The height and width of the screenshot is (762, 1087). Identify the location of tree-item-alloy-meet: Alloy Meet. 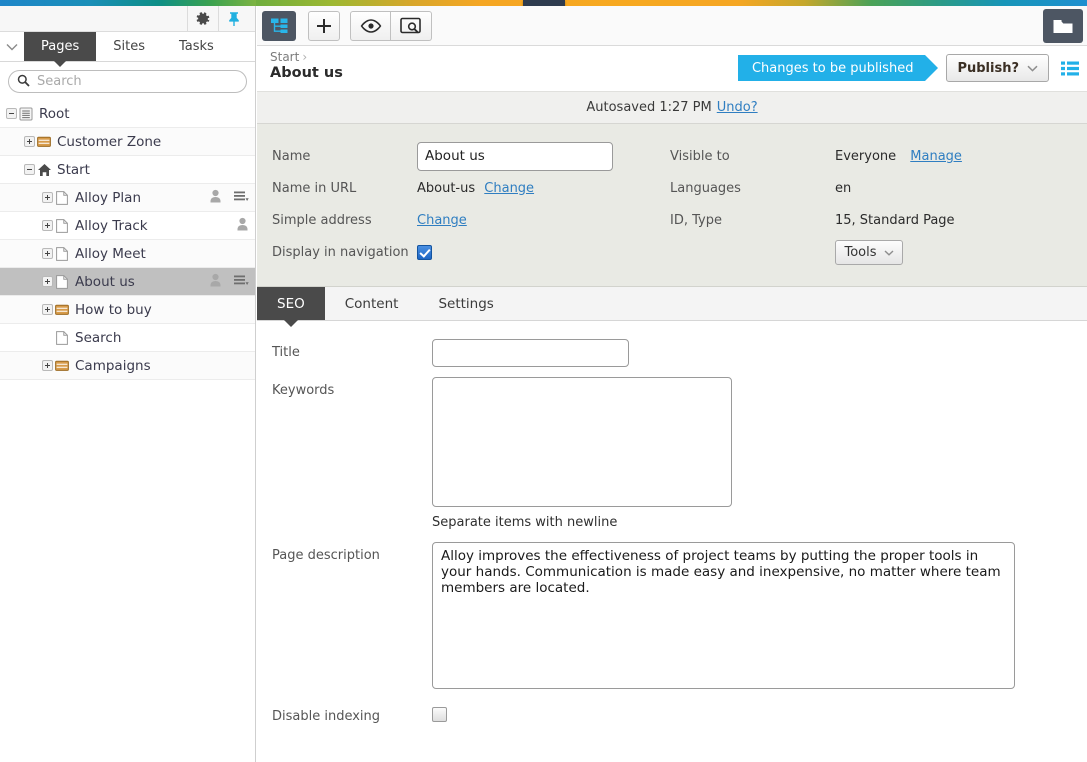
(127, 254).